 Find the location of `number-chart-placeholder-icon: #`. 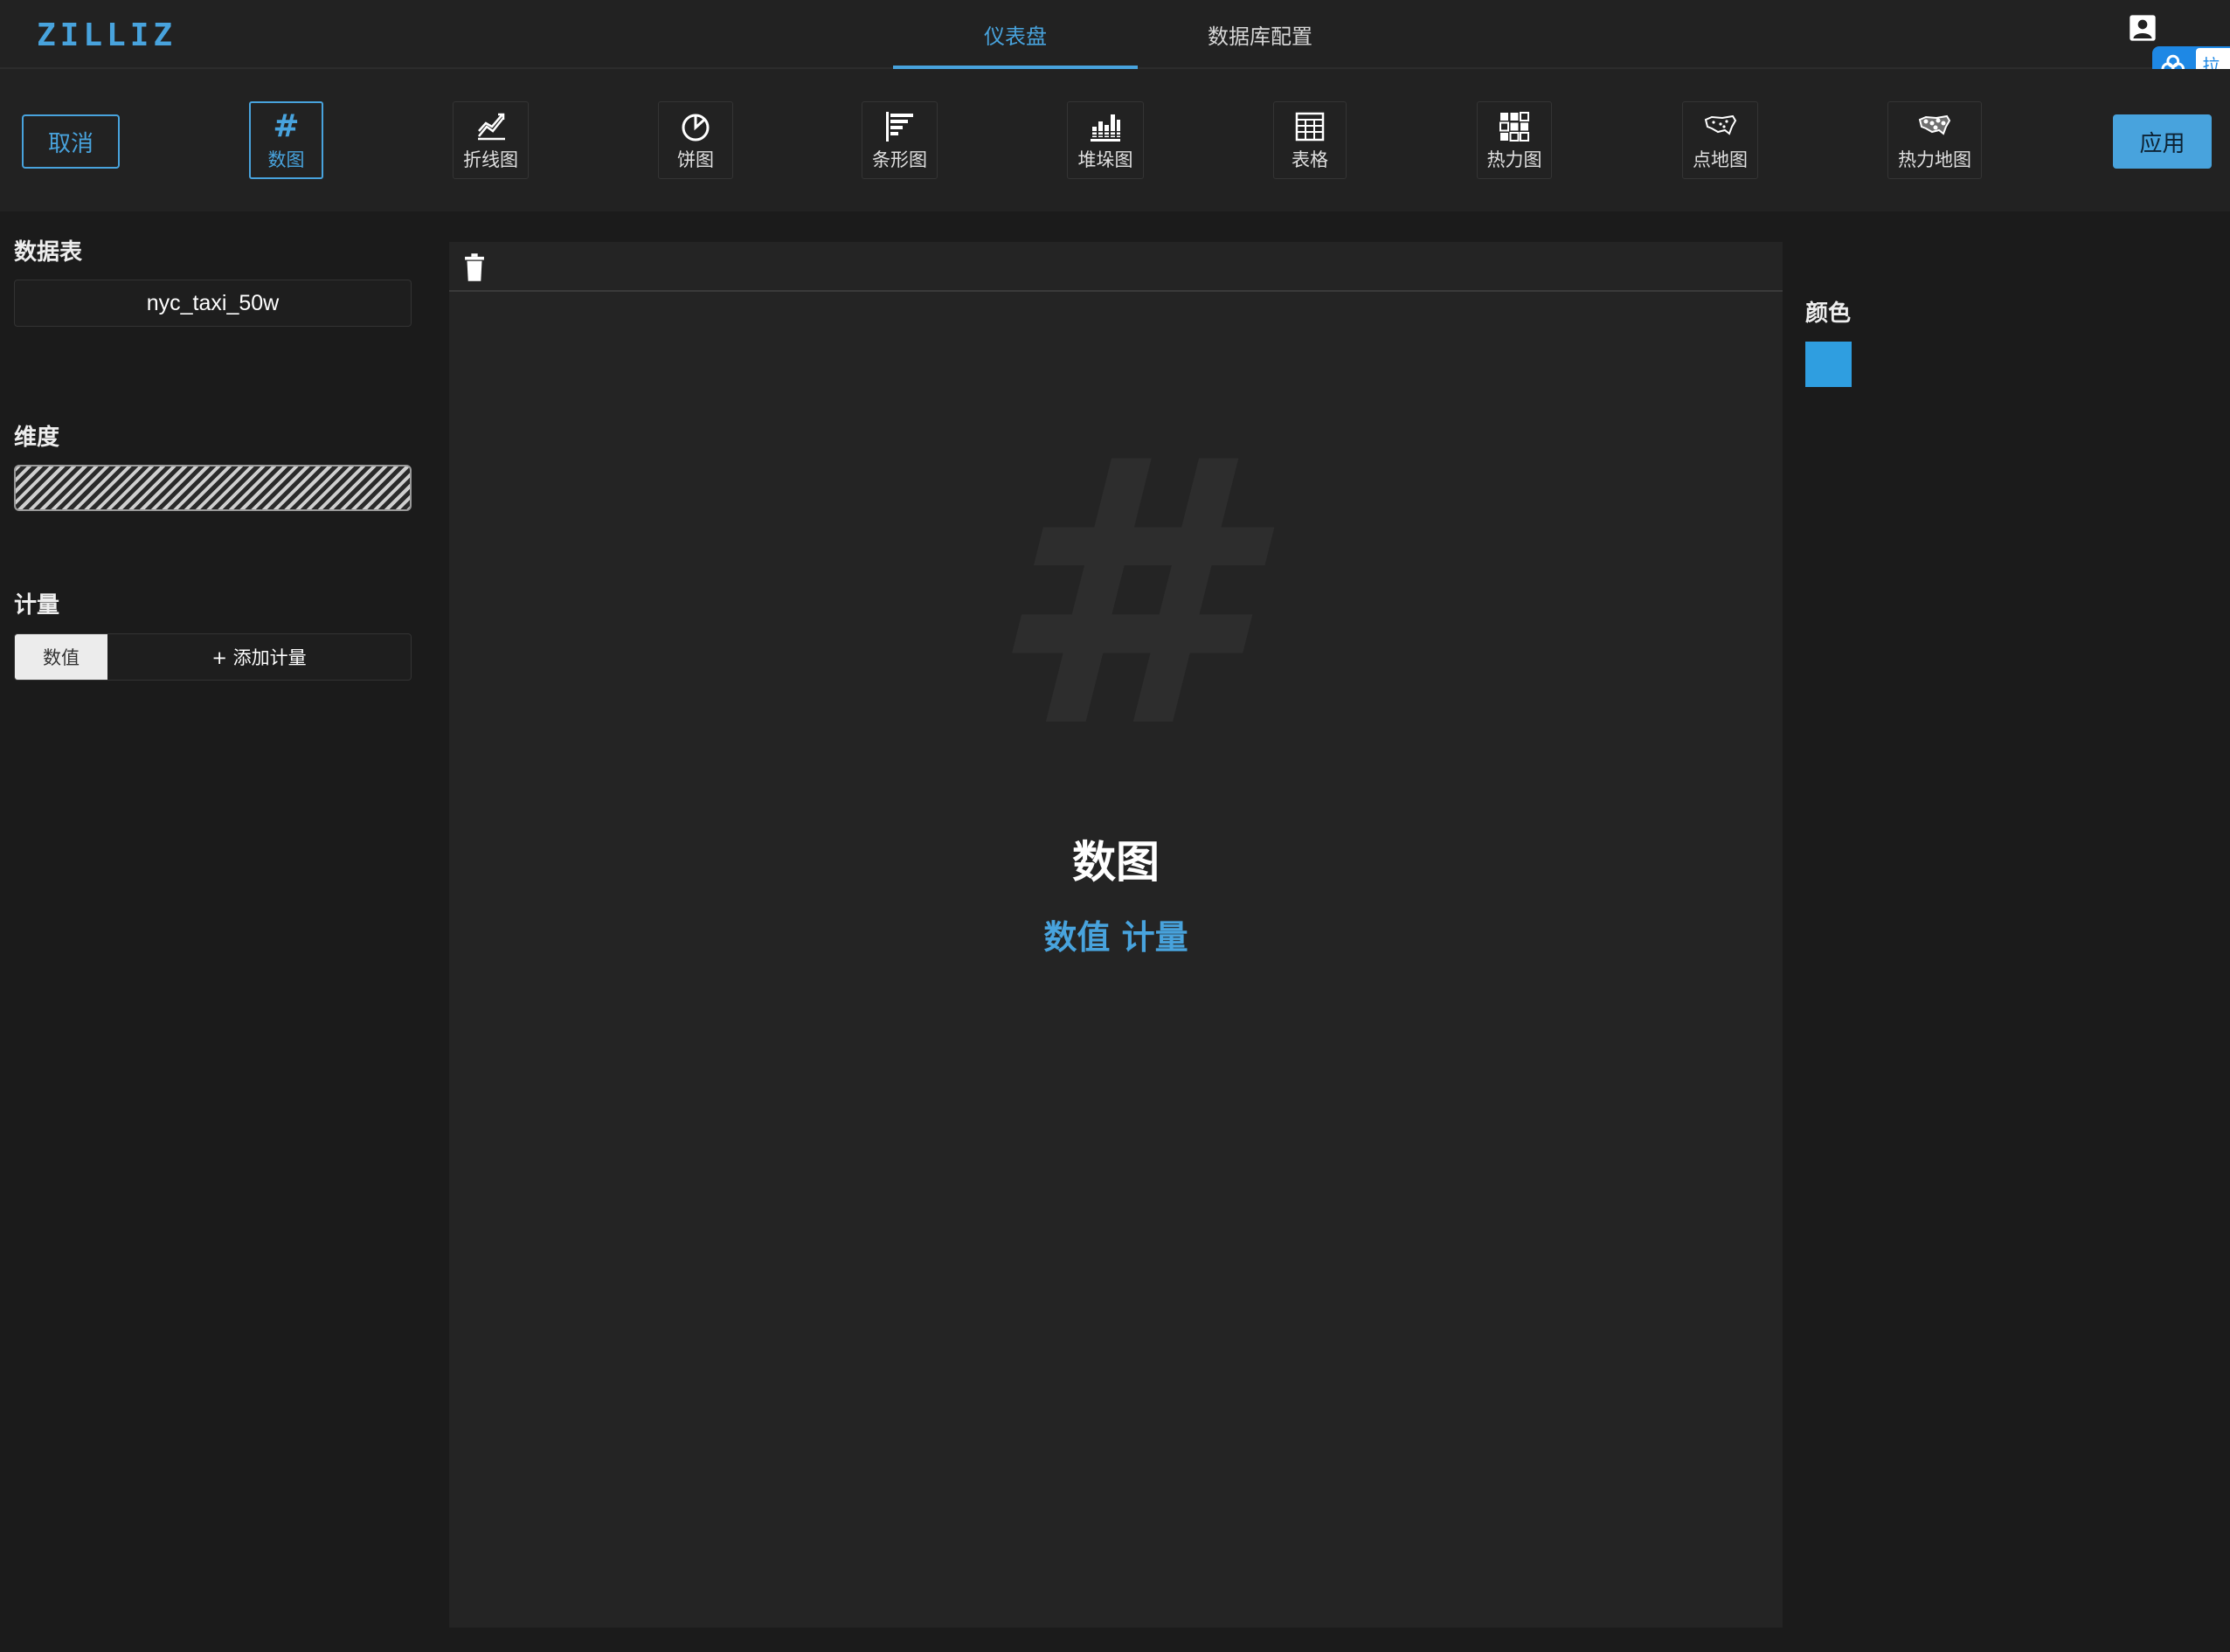

number-chart-placeholder-icon: # is located at coordinates (1115, 595).